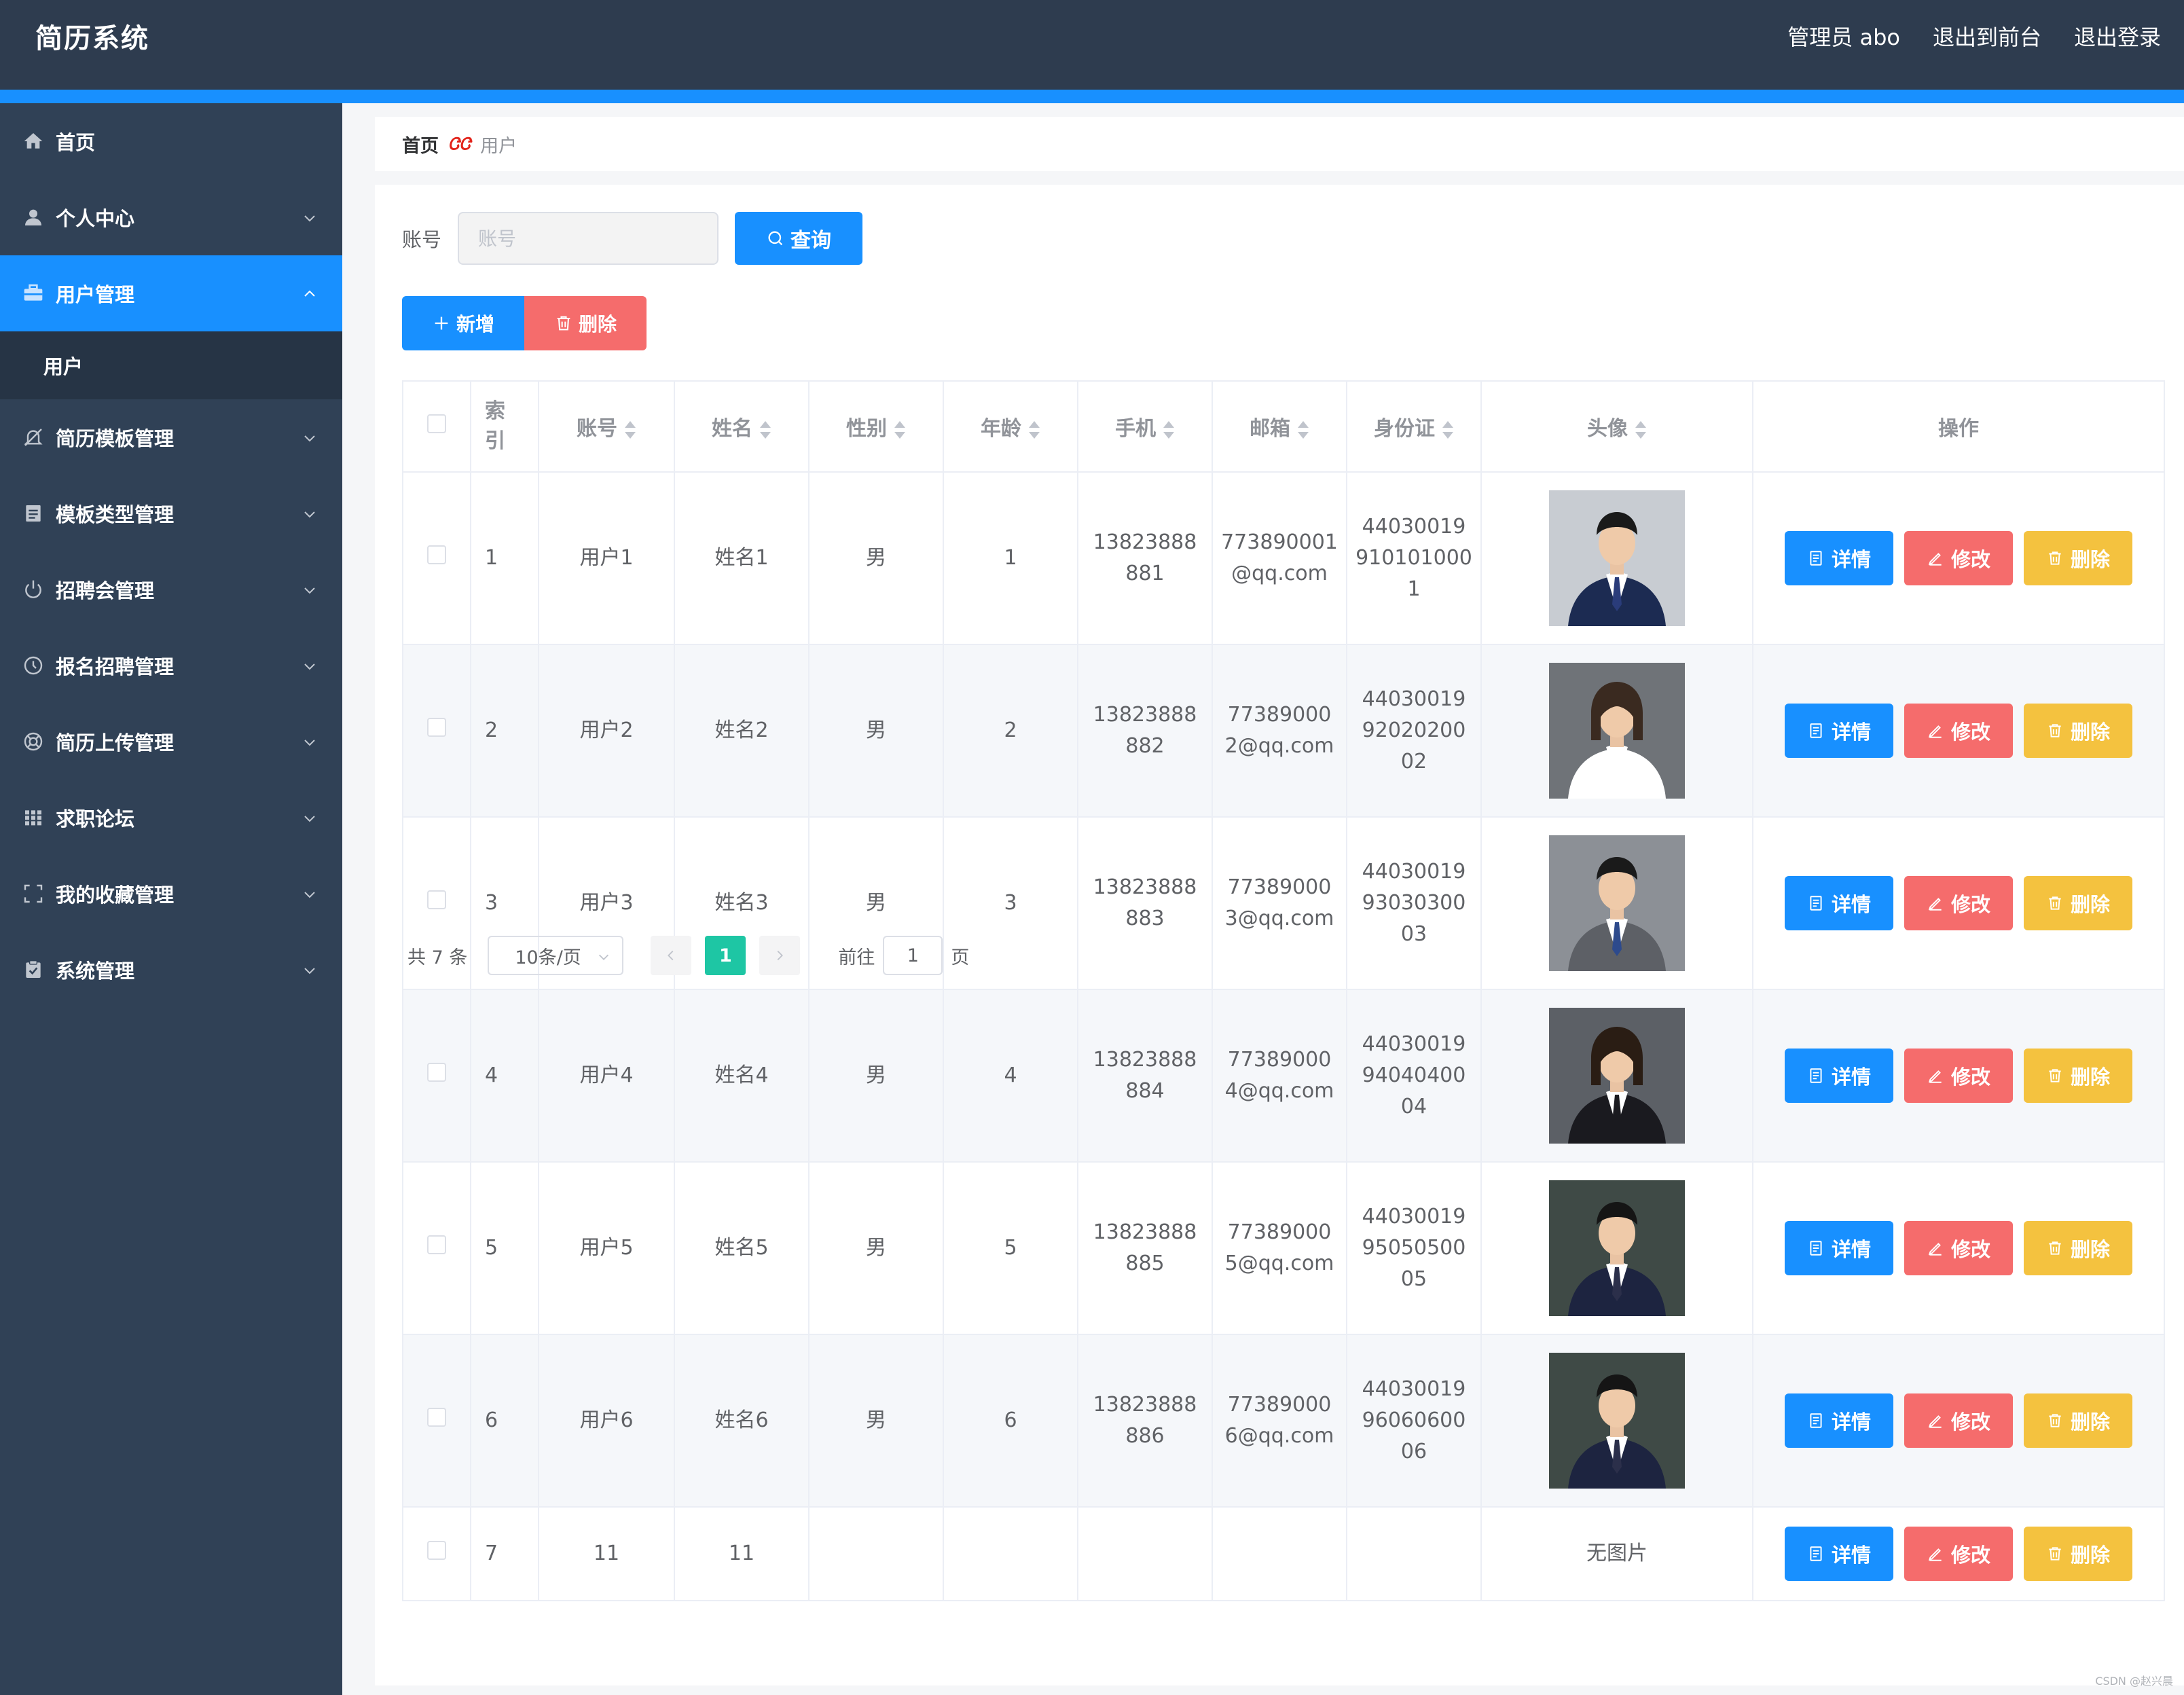 This screenshot has height=1695, width=2184. I want to click on cell-phone, so click(1145, 1553).